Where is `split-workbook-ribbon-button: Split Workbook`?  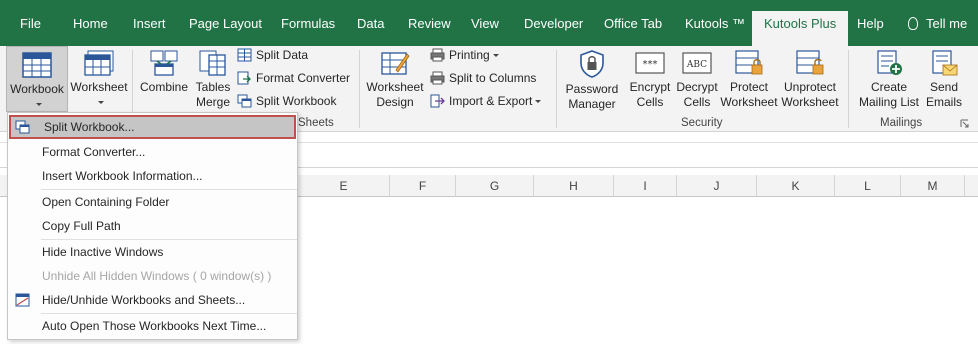
split-workbook-ribbon-button: Split Workbook is located at coordinates (286, 101).